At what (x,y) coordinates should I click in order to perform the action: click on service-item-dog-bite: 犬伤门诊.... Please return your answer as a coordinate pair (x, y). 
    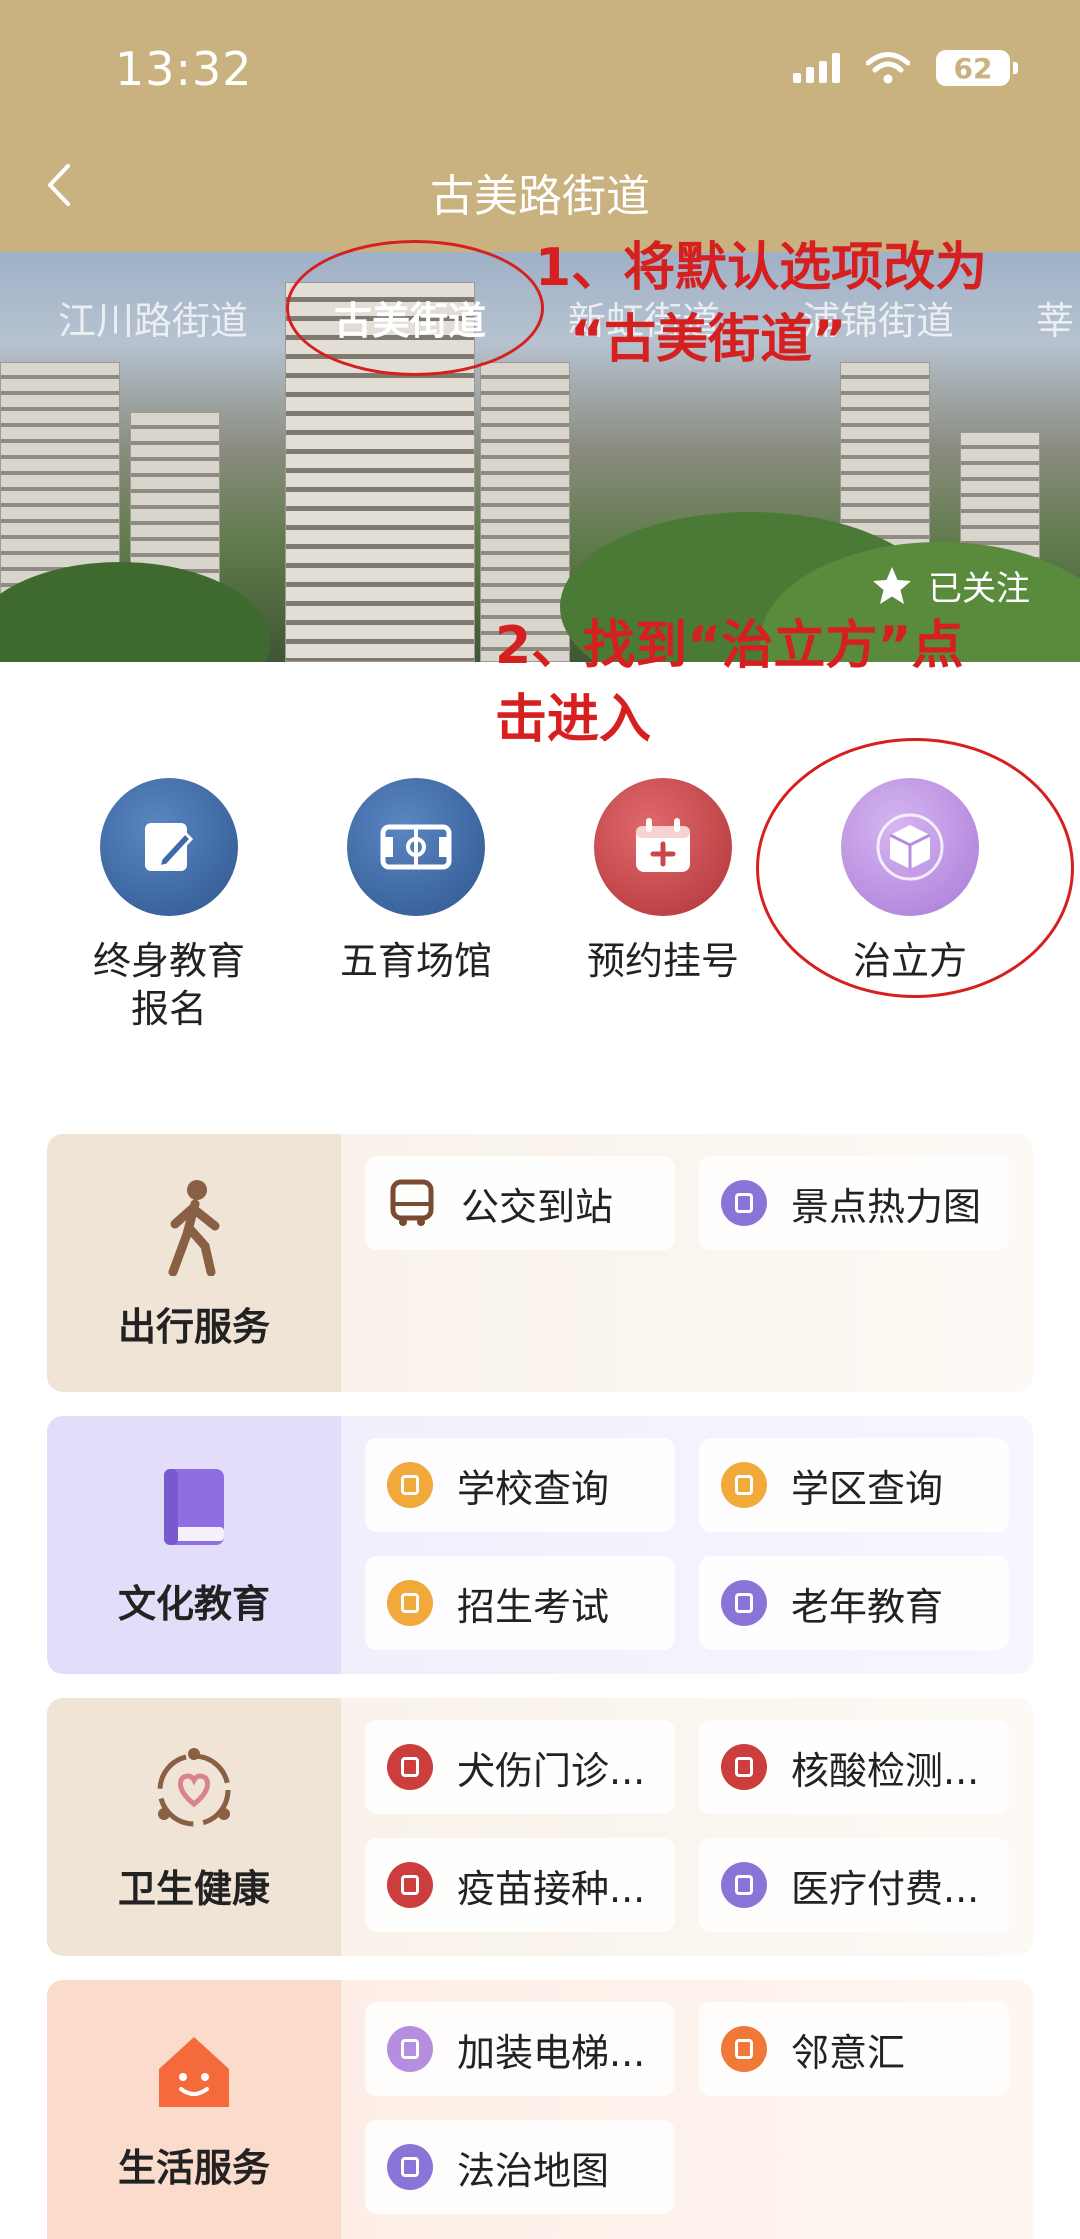
    Looking at the image, I should click on (520, 1767).